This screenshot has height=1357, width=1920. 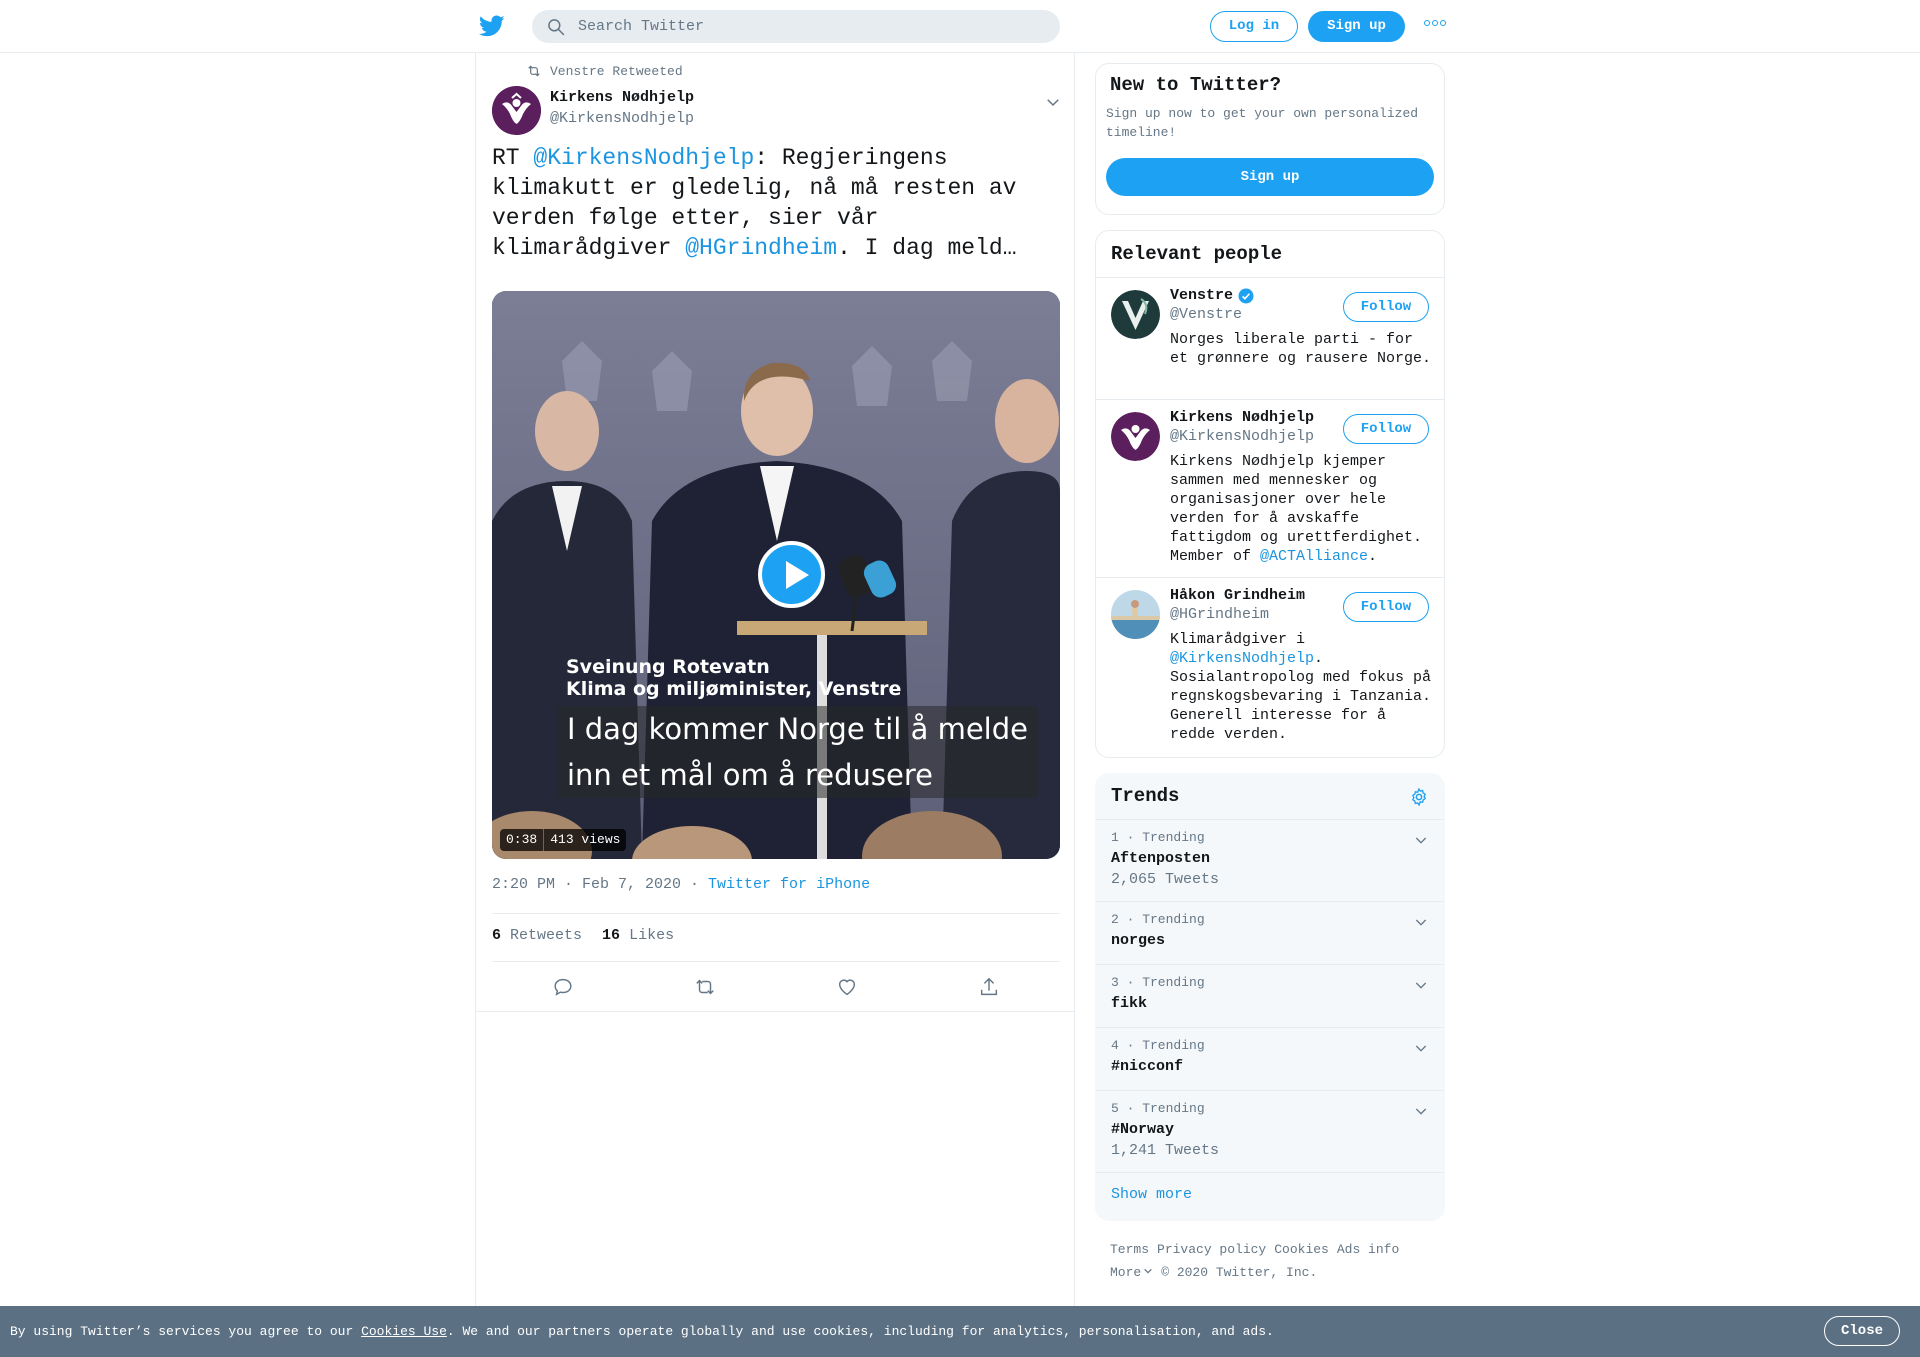 I want to click on trend-name: Aftenposten, so click(x=1270, y=858).